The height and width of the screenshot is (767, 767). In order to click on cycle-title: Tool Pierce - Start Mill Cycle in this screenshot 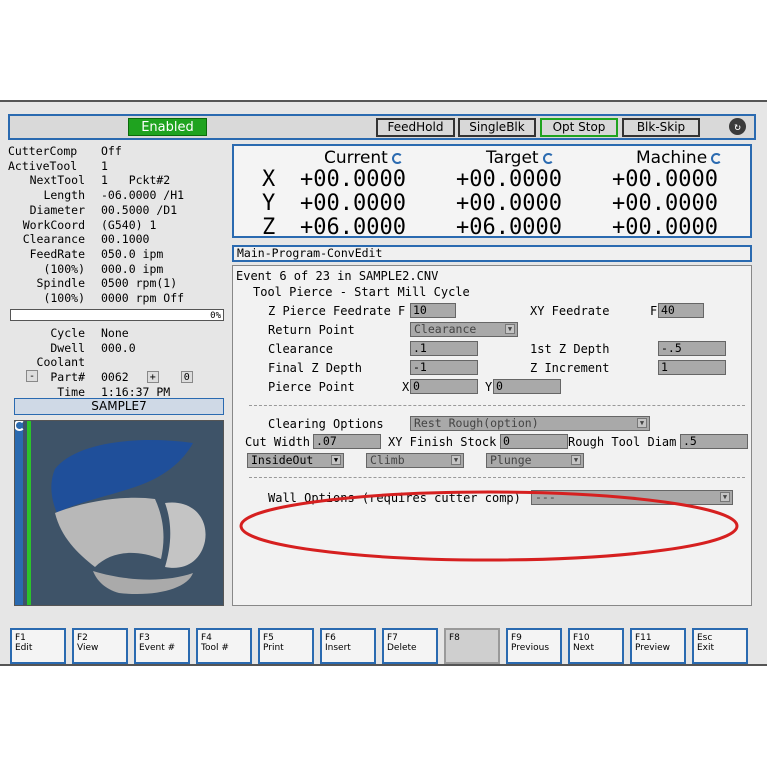, I will do `click(361, 292)`.